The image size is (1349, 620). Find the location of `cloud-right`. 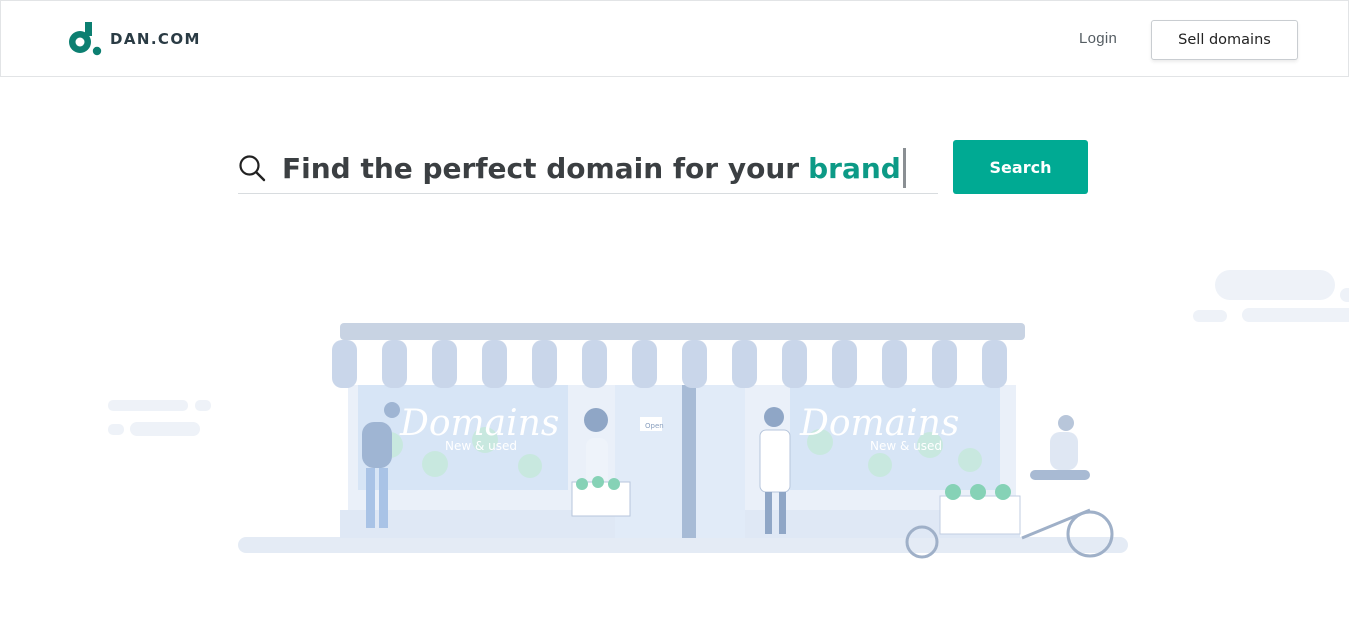

cloud-right is located at coordinates (1271, 296).